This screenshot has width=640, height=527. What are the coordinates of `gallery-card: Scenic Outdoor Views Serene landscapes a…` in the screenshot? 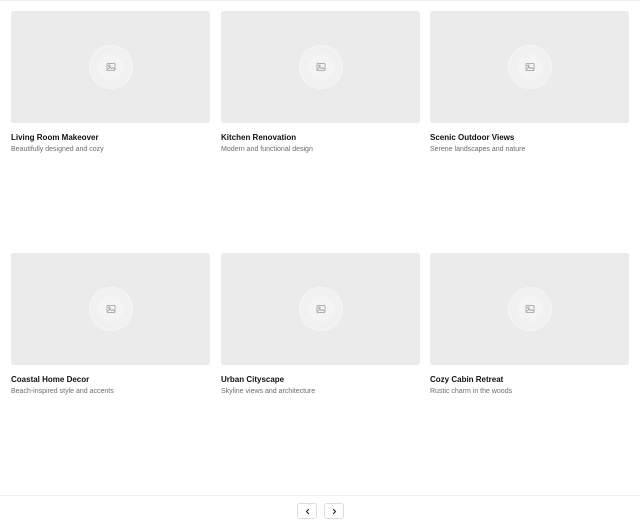 It's located at (529, 83).